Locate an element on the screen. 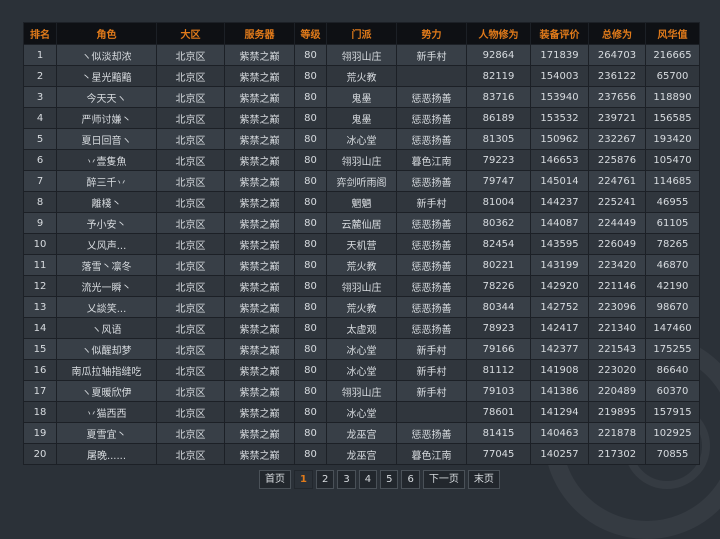 This screenshot has height=539, width=720. cell-character: 南瓜拉轴指缝吃 is located at coordinates (106, 370).